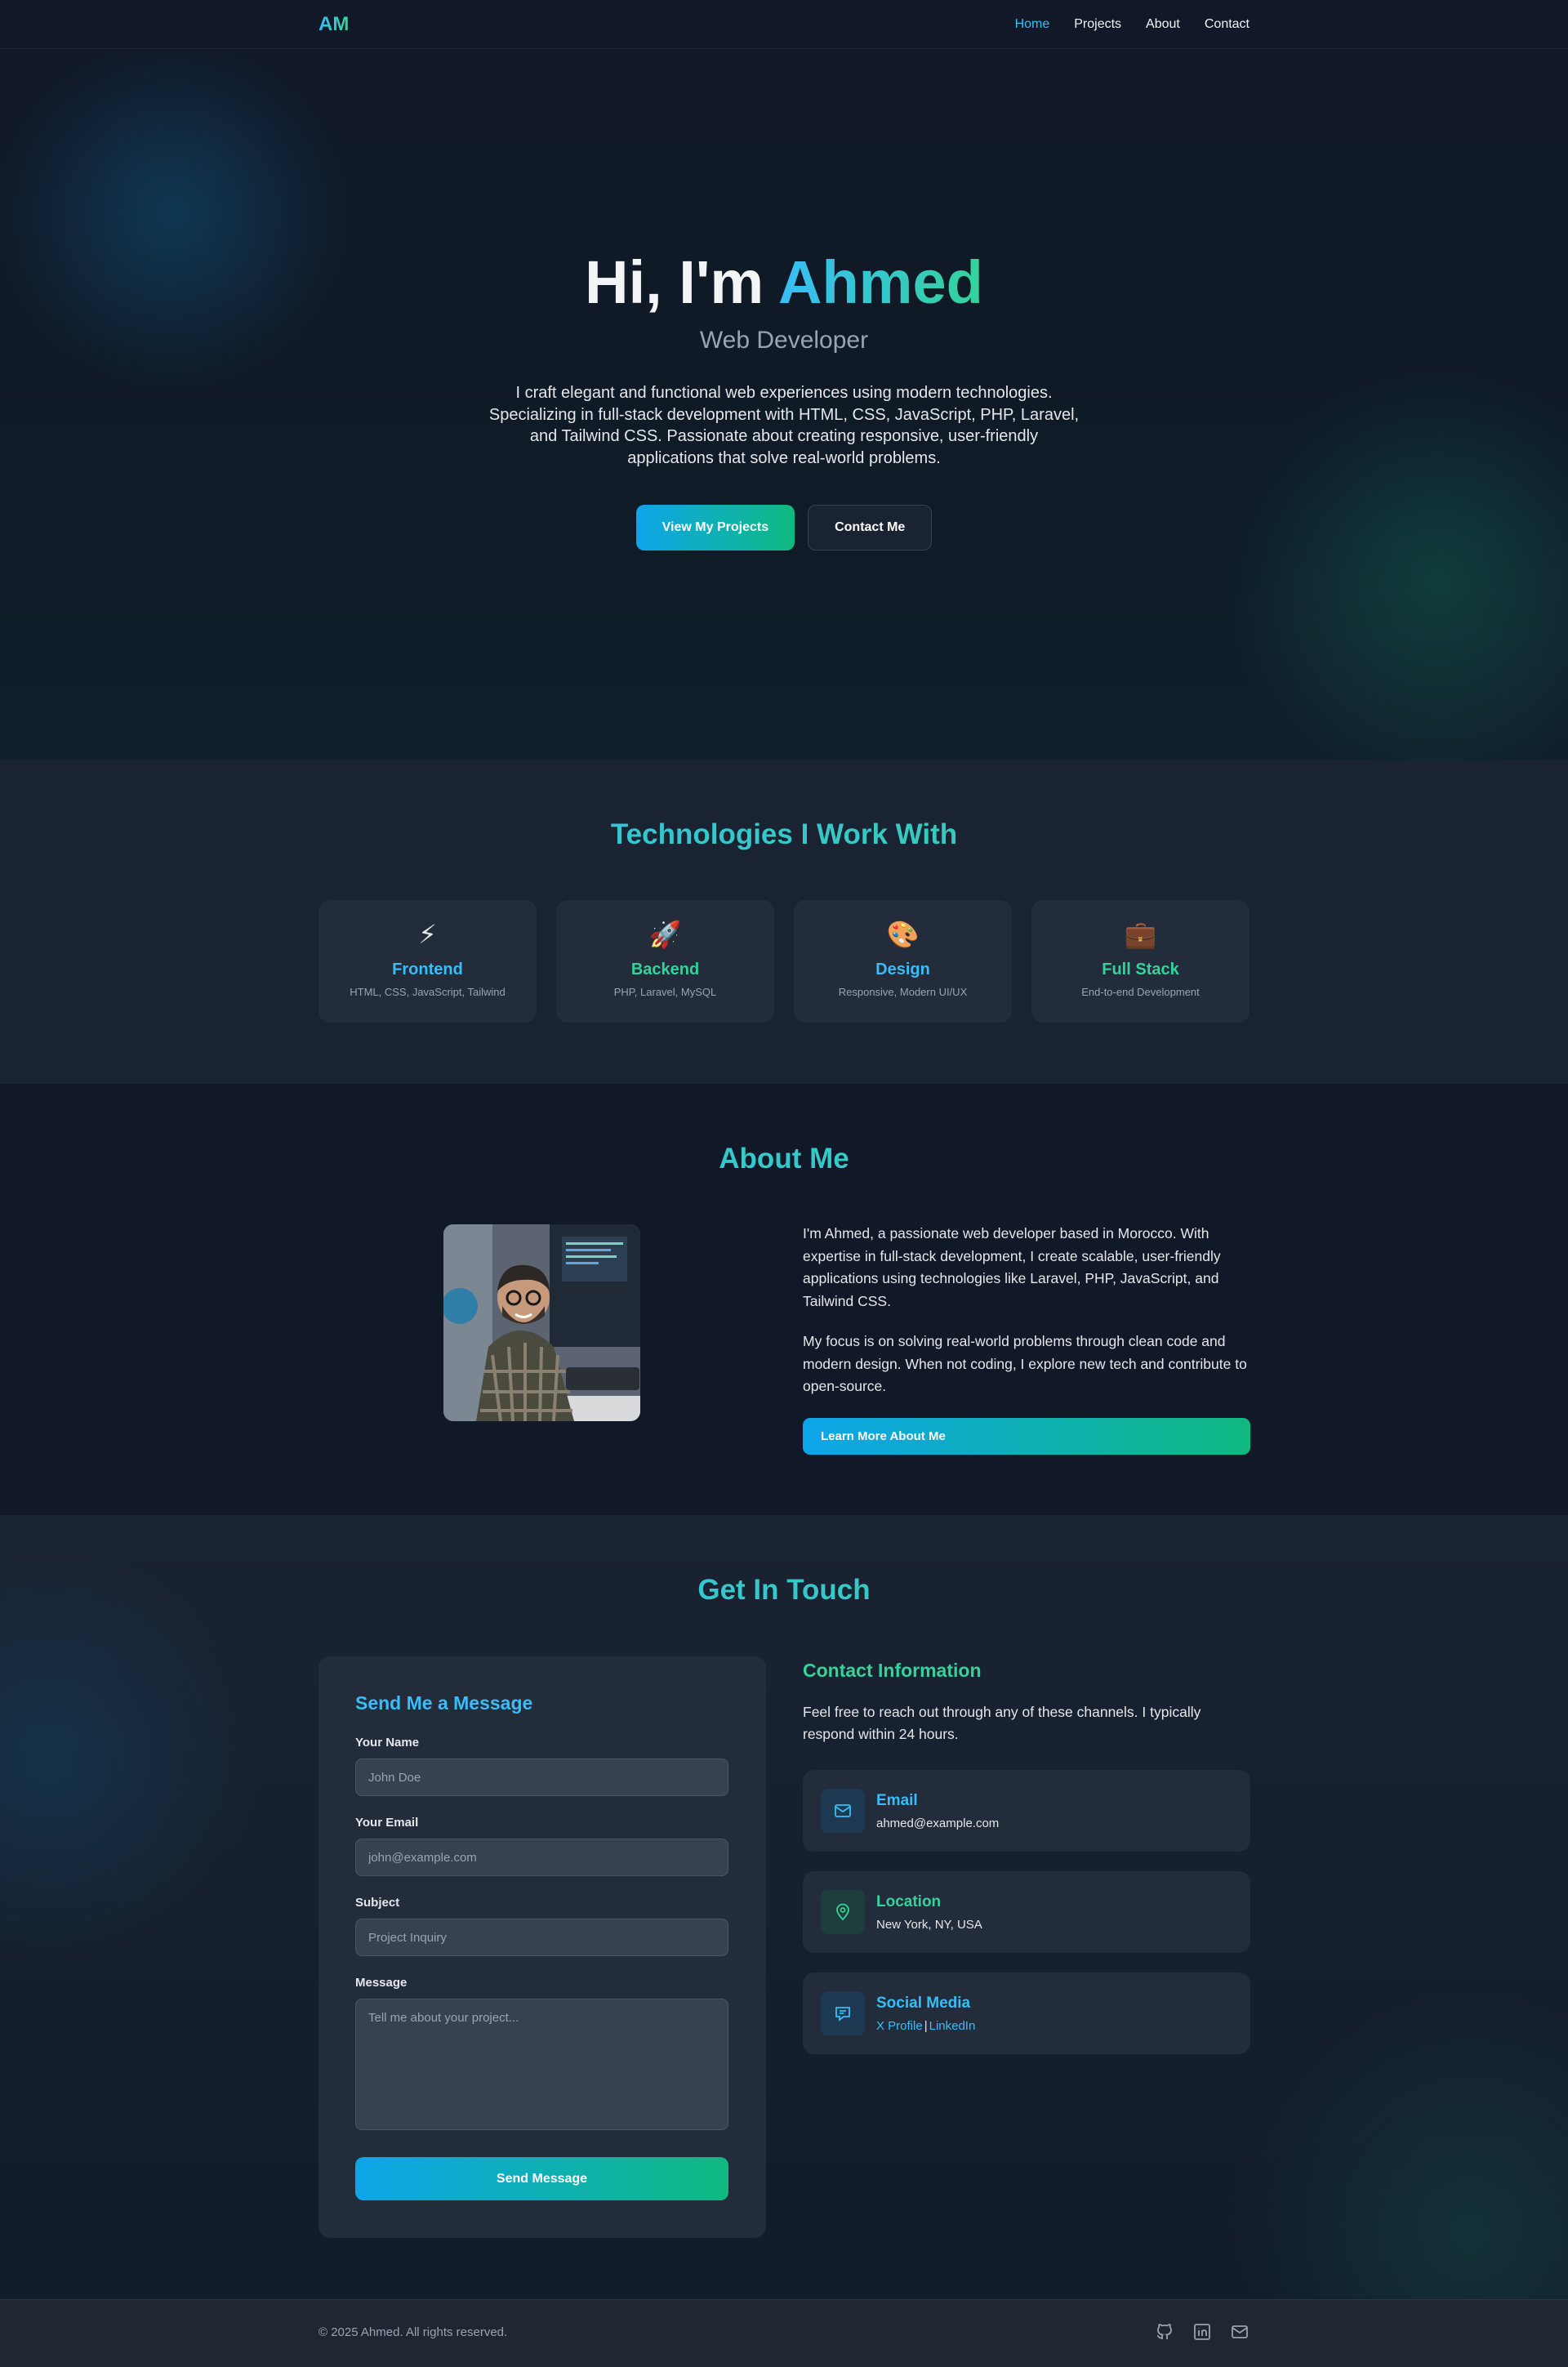 This screenshot has width=1568, height=2367. I want to click on tech-card-desc: PHP, Laravel, MySQL, so click(665, 992).